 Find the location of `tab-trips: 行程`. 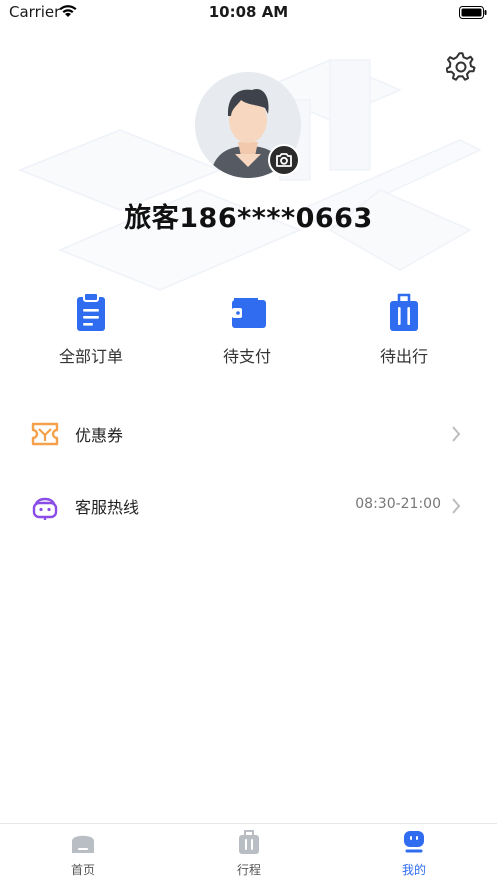

tab-trips: 行程 is located at coordinates (249, 854).